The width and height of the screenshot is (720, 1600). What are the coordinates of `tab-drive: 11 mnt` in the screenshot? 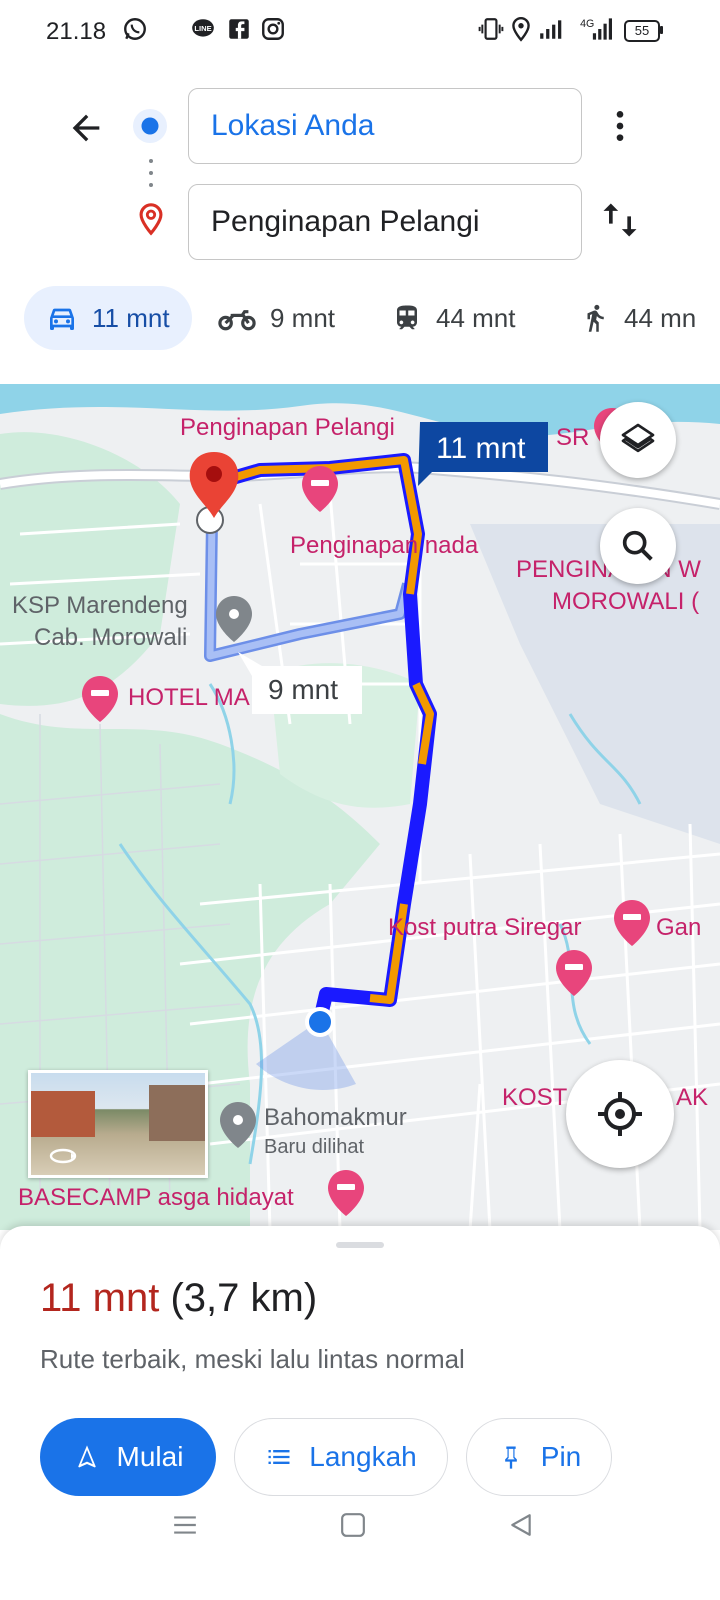 It's located at (108, 318).